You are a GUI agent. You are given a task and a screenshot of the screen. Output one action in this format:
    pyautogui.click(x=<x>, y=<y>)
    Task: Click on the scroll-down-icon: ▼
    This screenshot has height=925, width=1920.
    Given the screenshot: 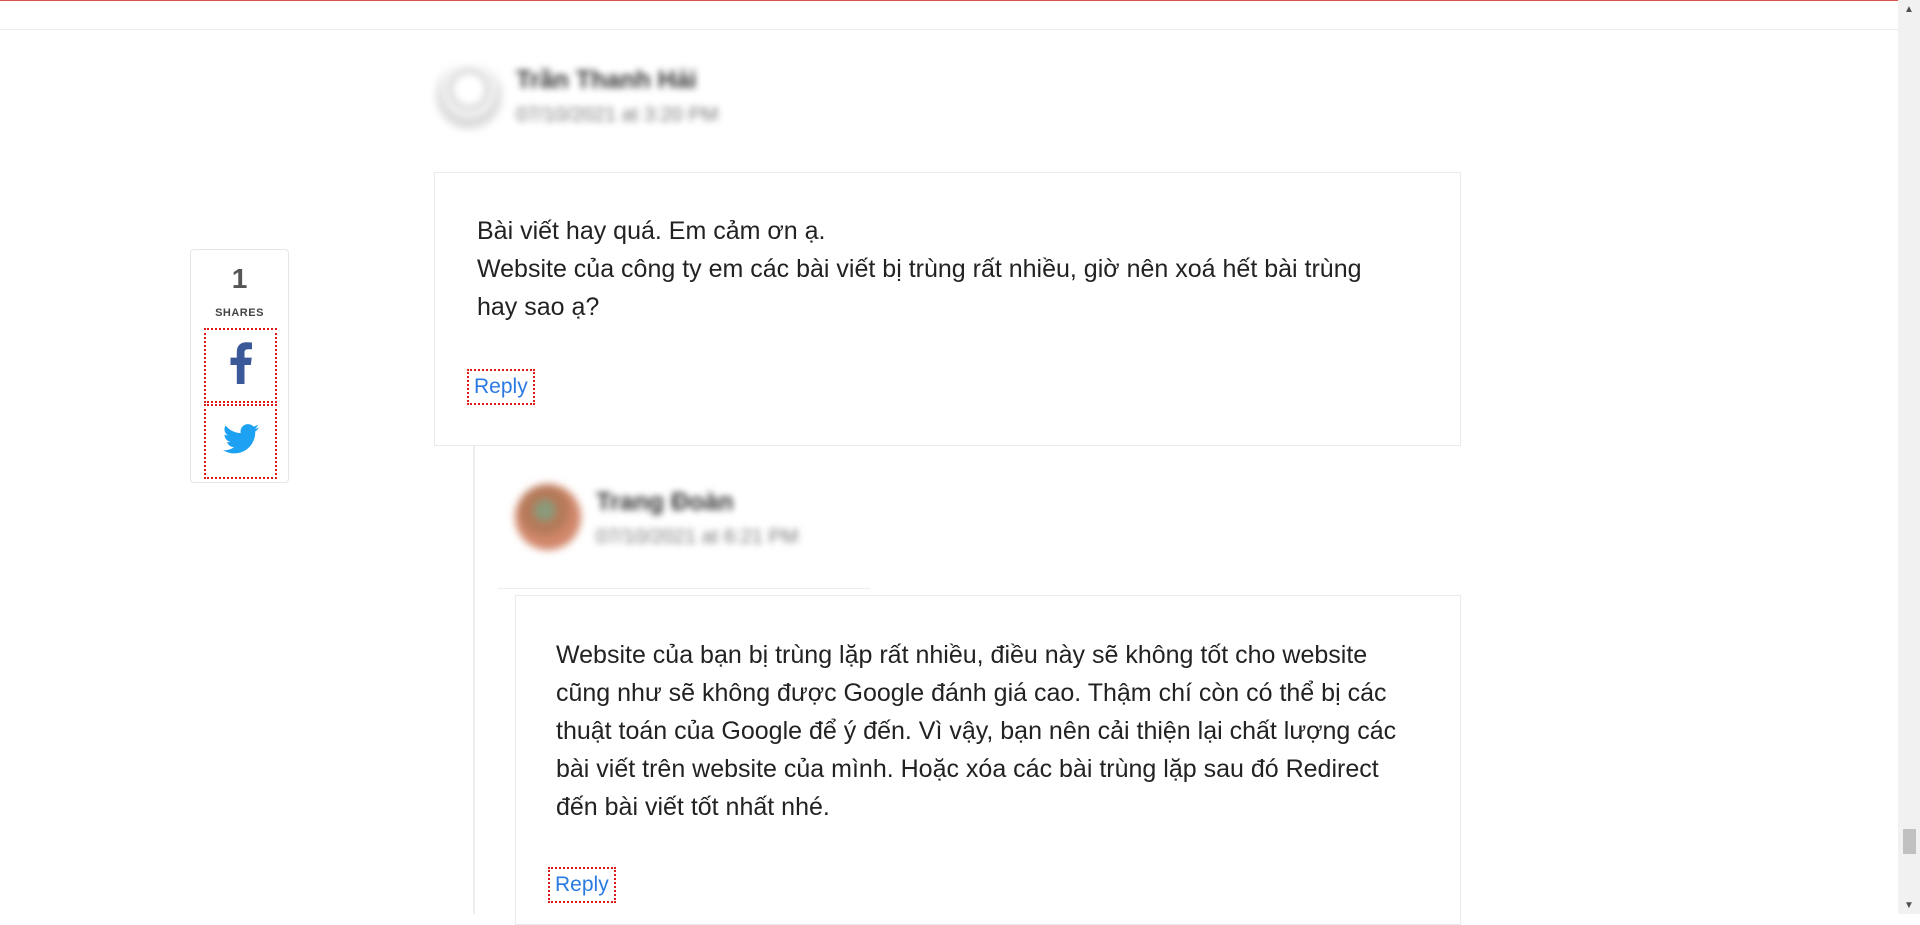 What is the action you would take?
    pyautogui.click(x=1909, y=905)
    